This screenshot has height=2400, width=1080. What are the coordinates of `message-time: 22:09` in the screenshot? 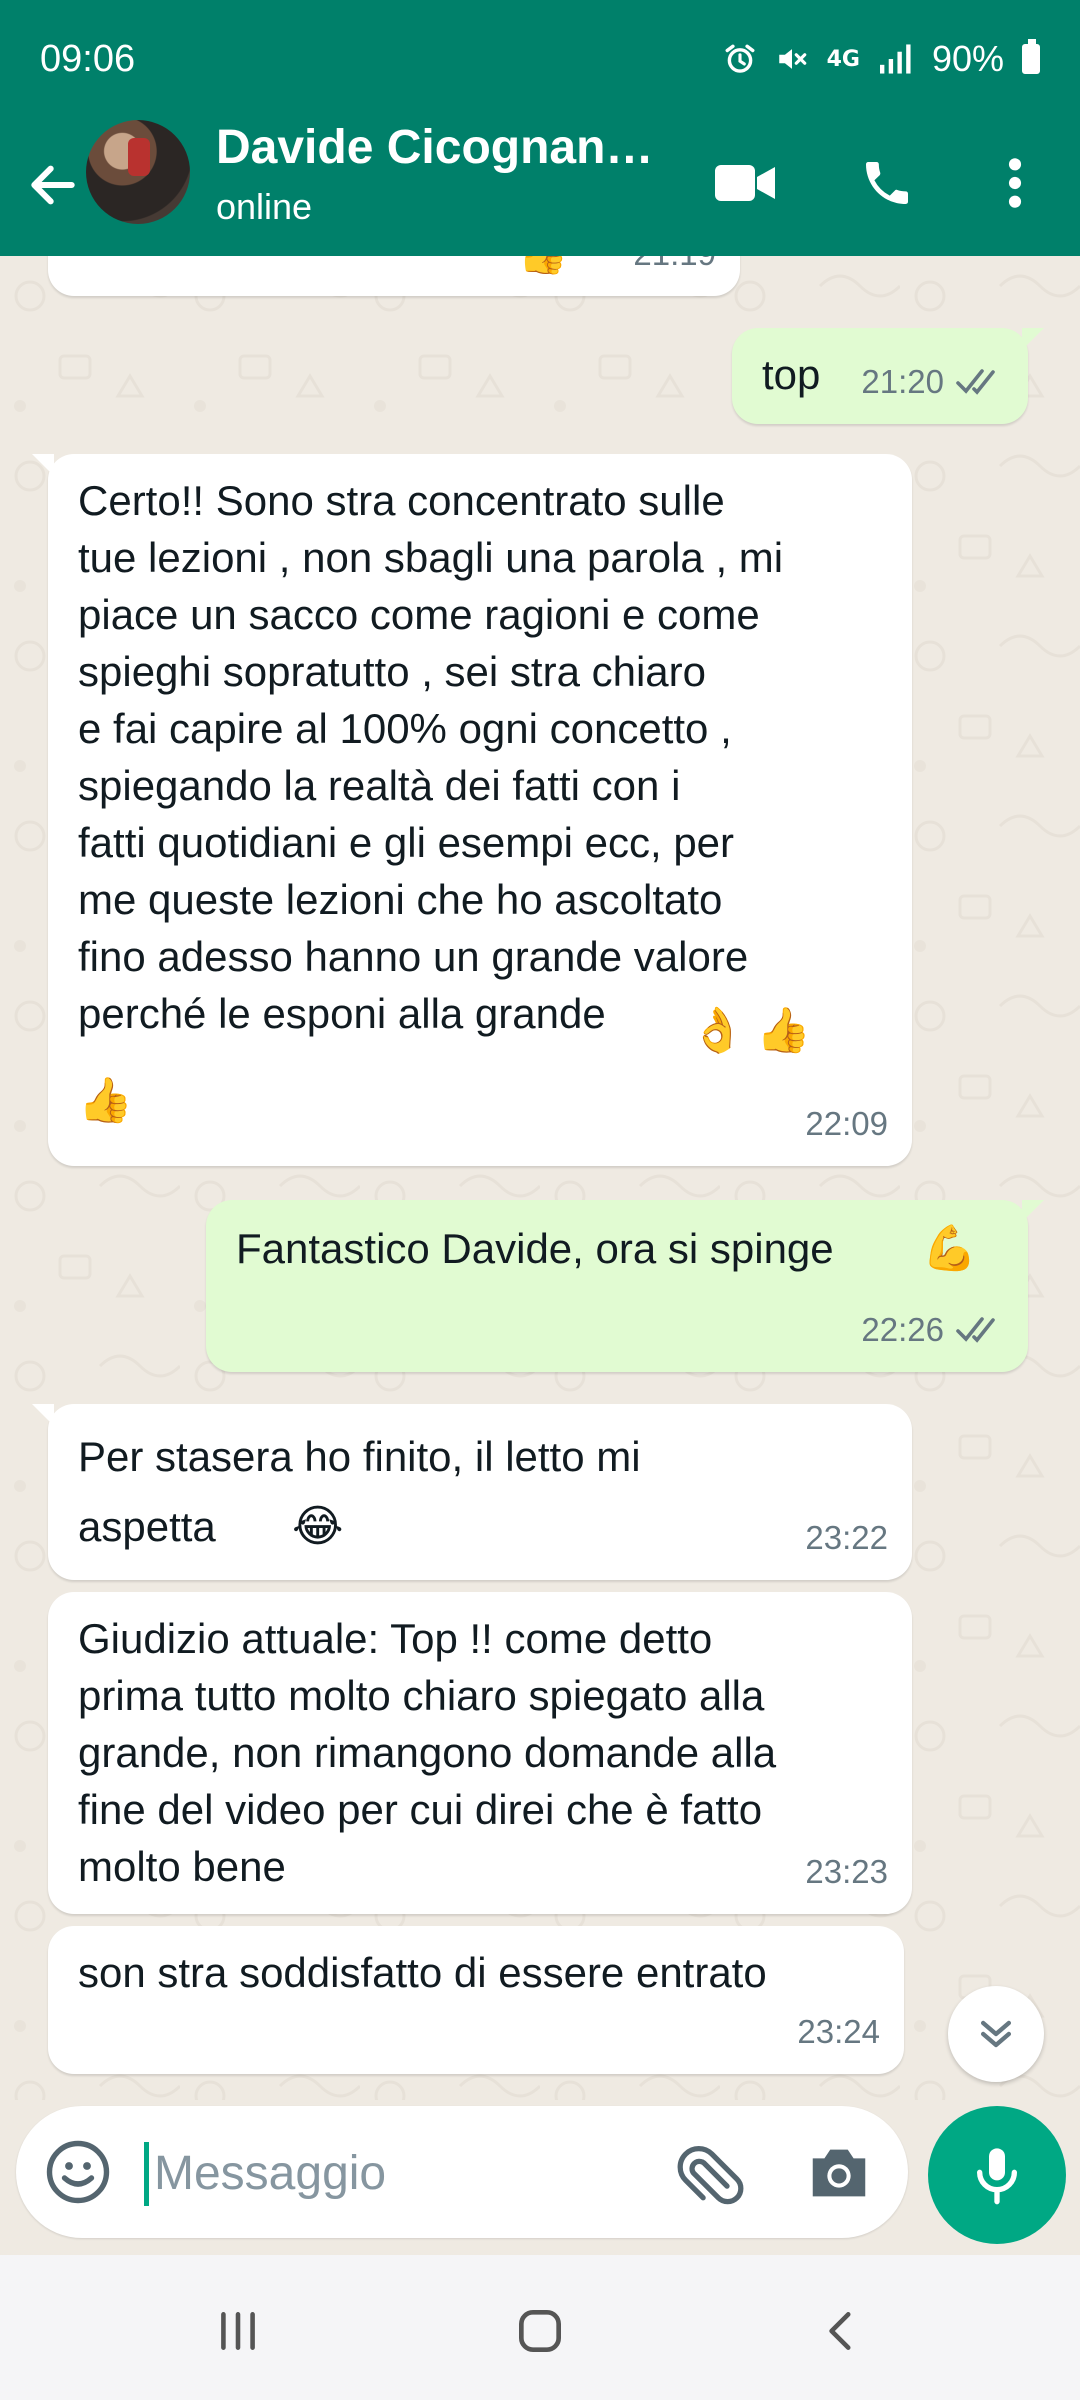 It's located at (846, 1123).